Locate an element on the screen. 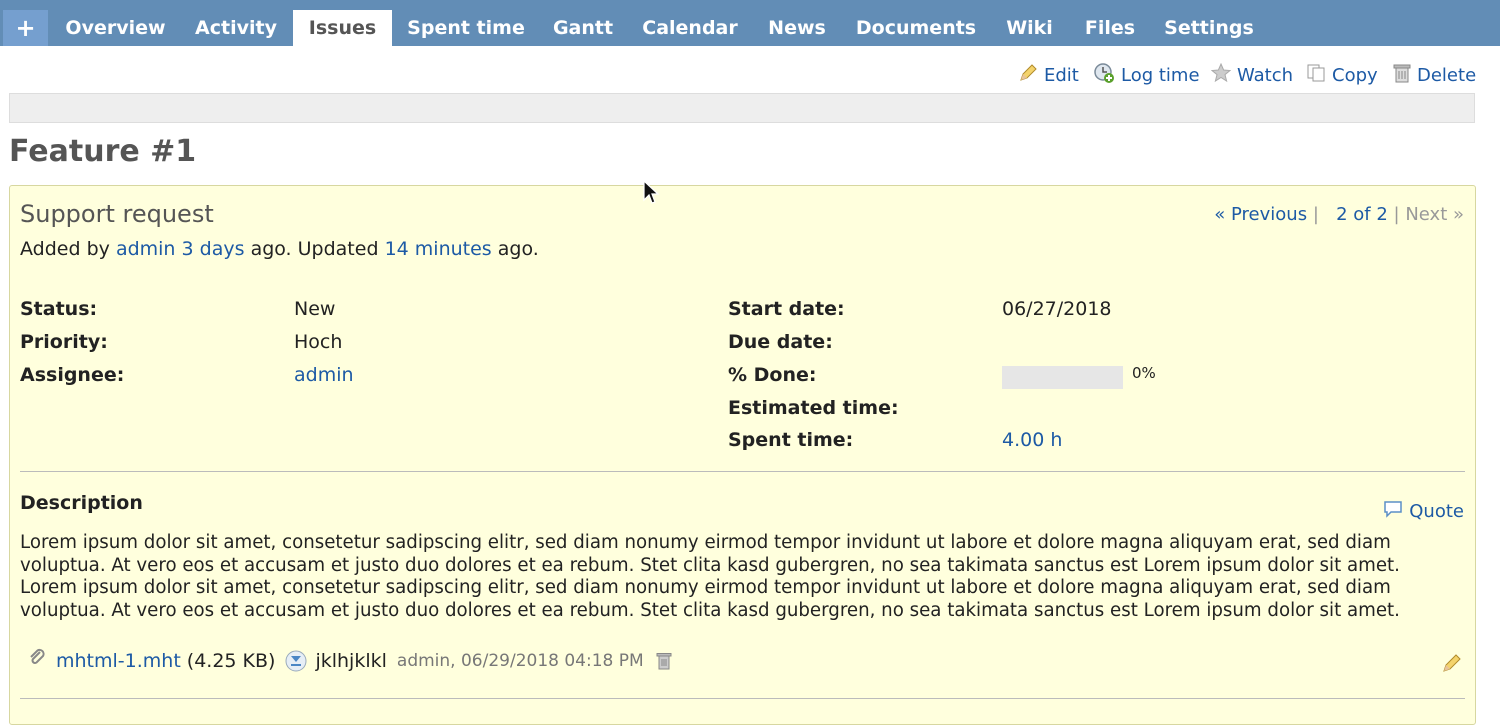 This screenshot has width=1500, height=725. previous-link: « Previous is located at coordinates (1260, 214).